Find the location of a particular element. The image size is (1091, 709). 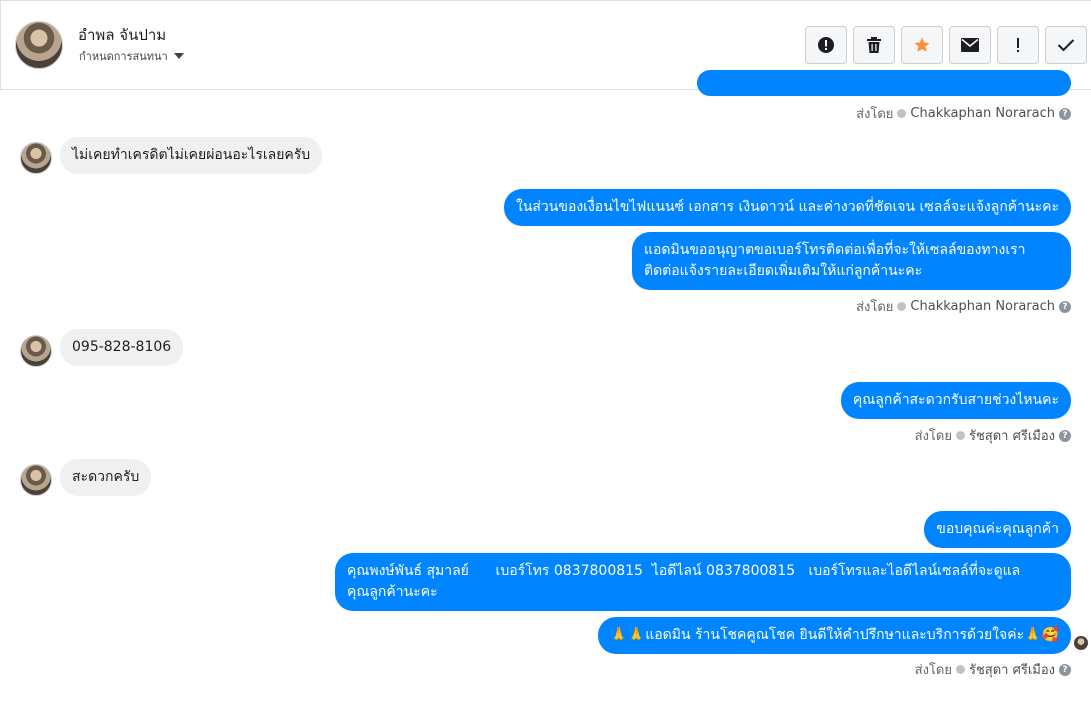

message-text: ขอบคุณค่ะคุณลูกค้า is located at coordinates (997, 529).